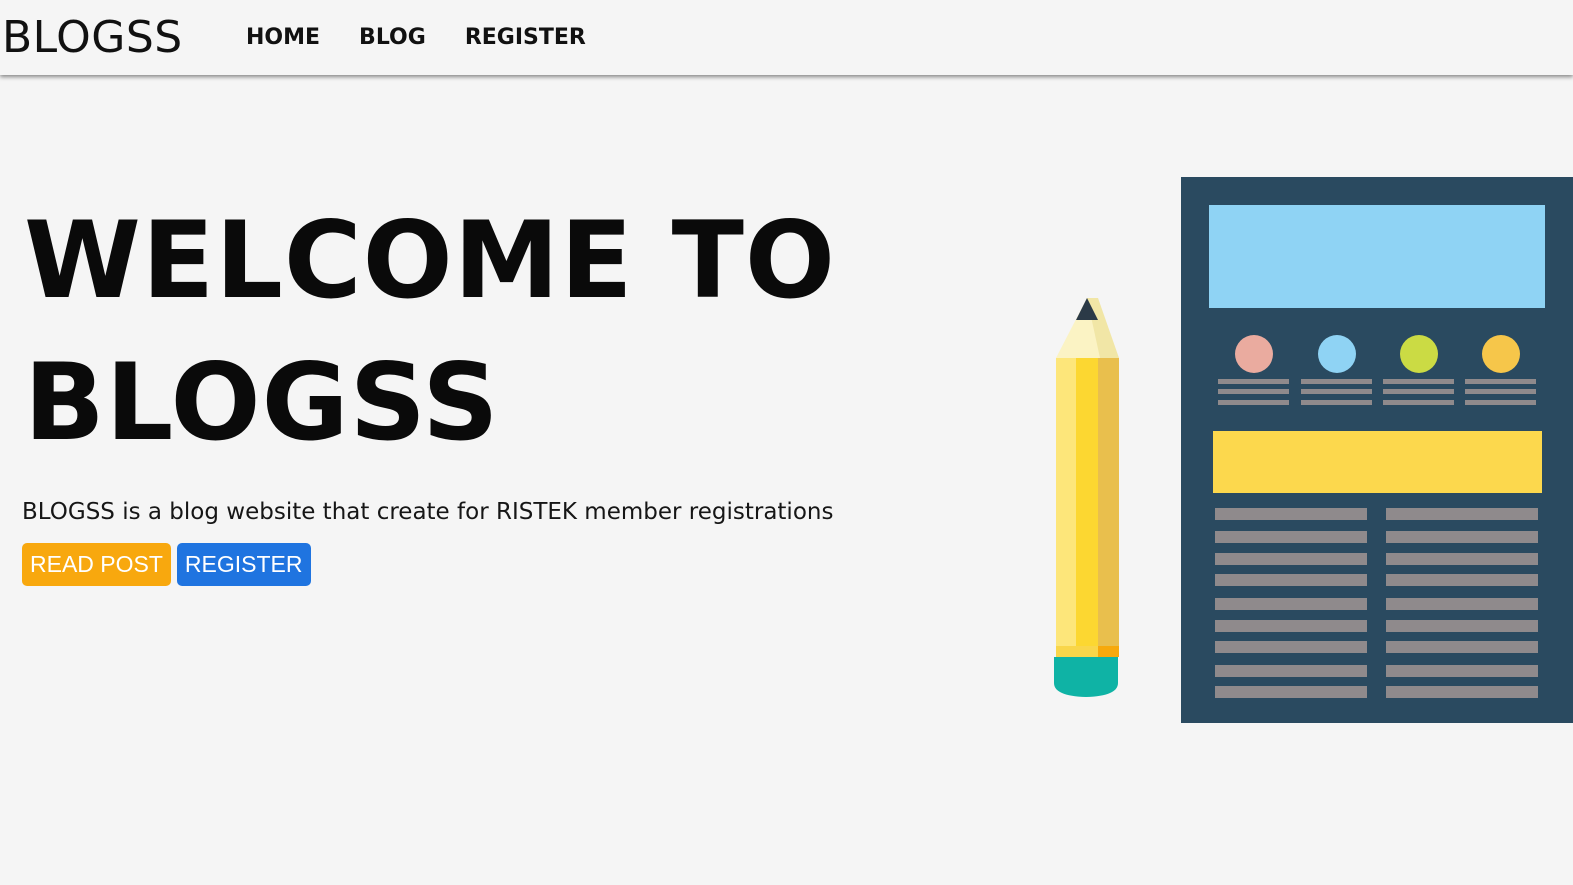 The width and height of the screenshot is (1573, 885). Describe the element at coordinates (96, 564) in the screenshot. I see `read-post-button: READ POST` at that location.